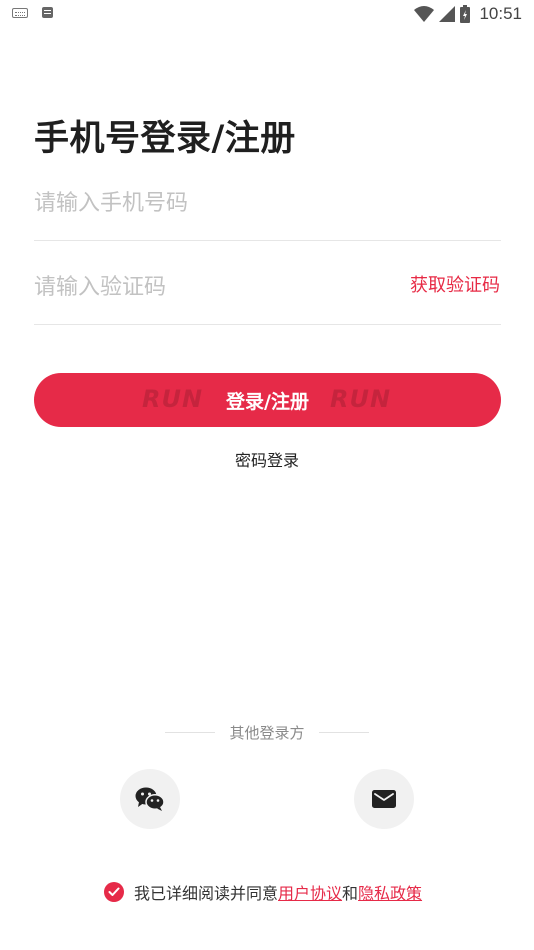 The image size is (534, 950). Describe the element at coordinates (165, 139) in the screenshot. I see `page-title: 手机号登录/注册` at that location.